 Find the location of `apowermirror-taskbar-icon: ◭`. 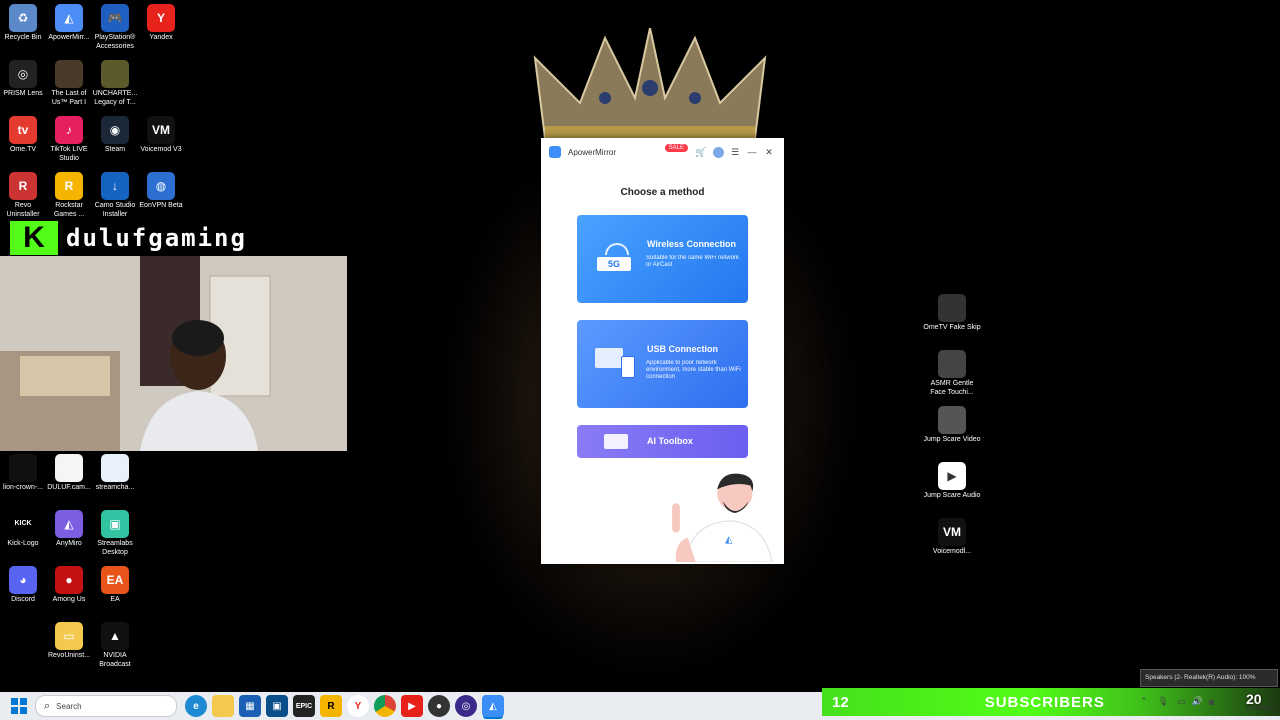

apowermirror-taskbar-icon: ◭ is located at coordinates (493, 706).